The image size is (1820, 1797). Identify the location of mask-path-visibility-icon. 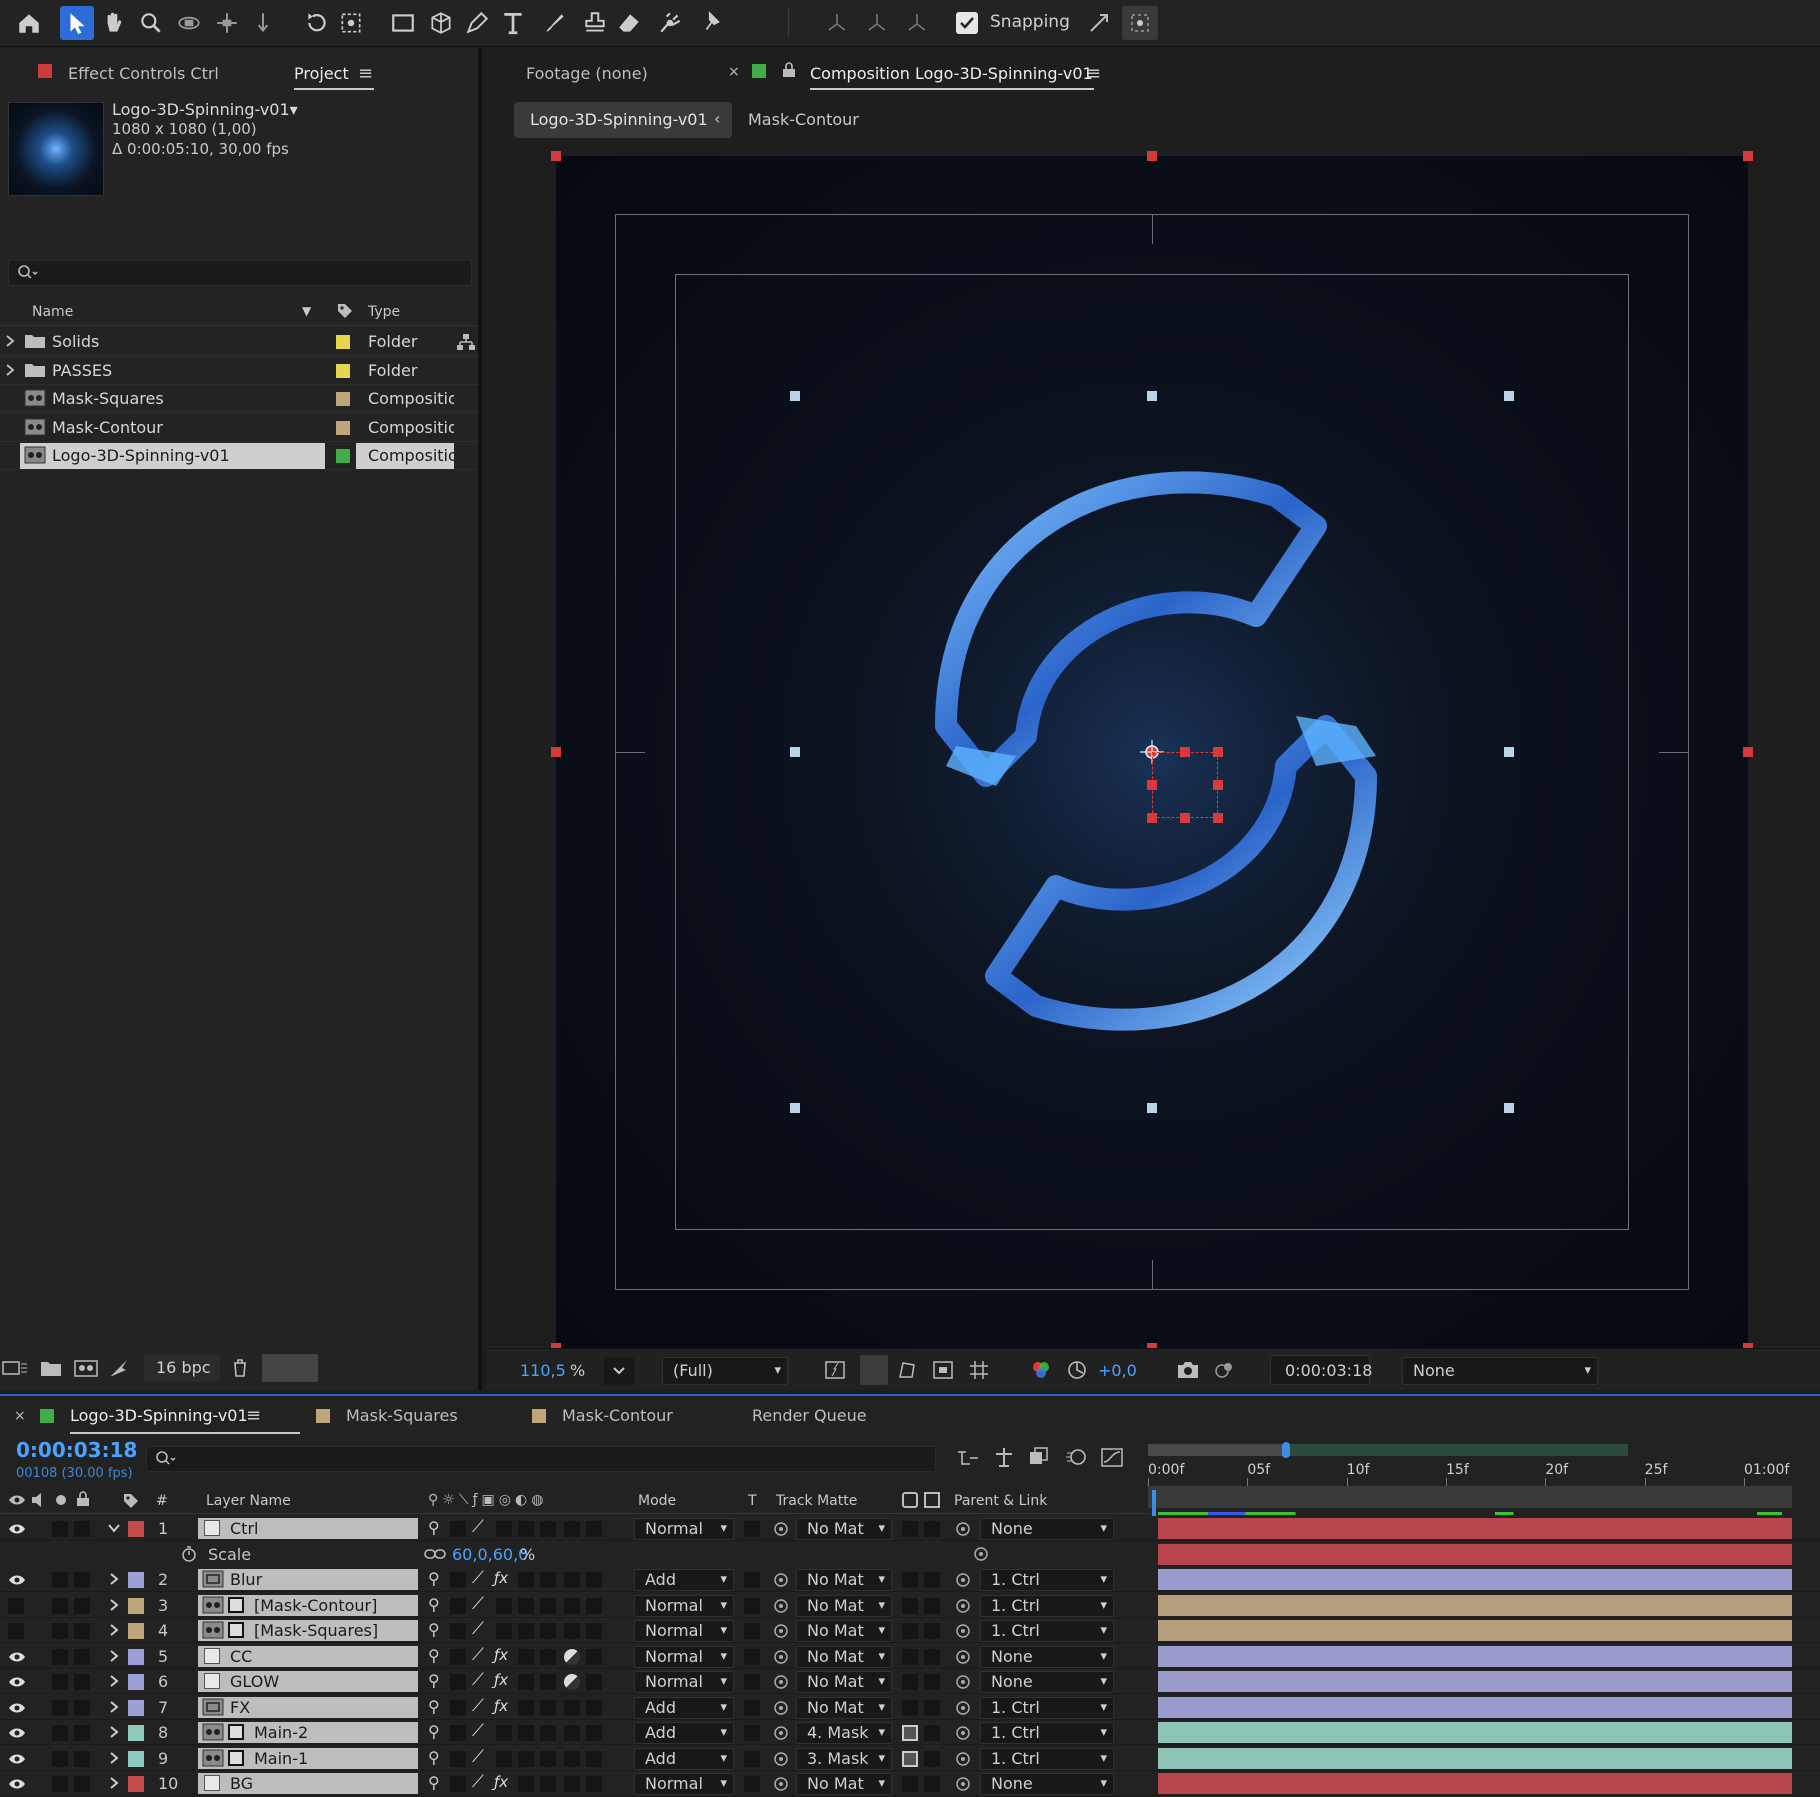
(907, 1370).